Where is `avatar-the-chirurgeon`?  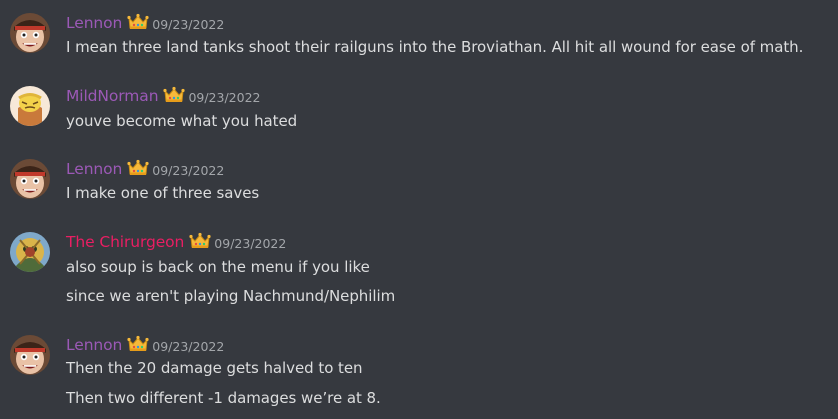 avatar-the-chirurgeon is located at coordinates (30, 252).